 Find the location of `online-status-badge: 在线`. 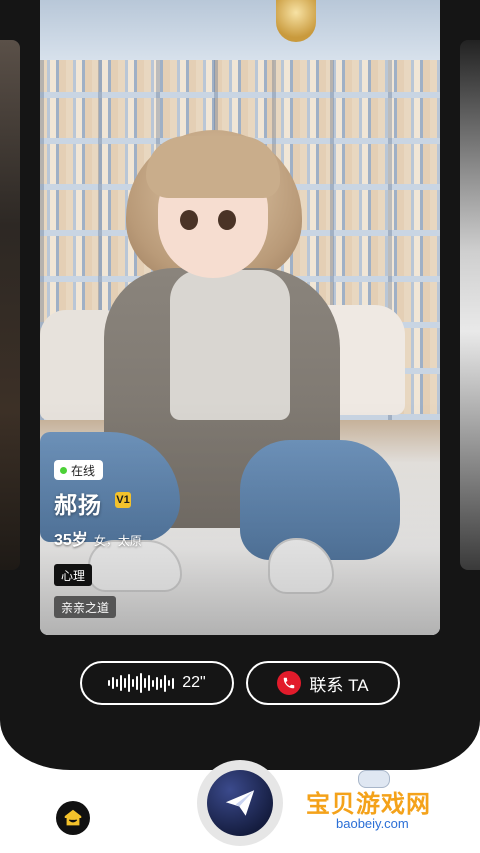

online-status-badge: 在线 is located at coordinates (79, 470).